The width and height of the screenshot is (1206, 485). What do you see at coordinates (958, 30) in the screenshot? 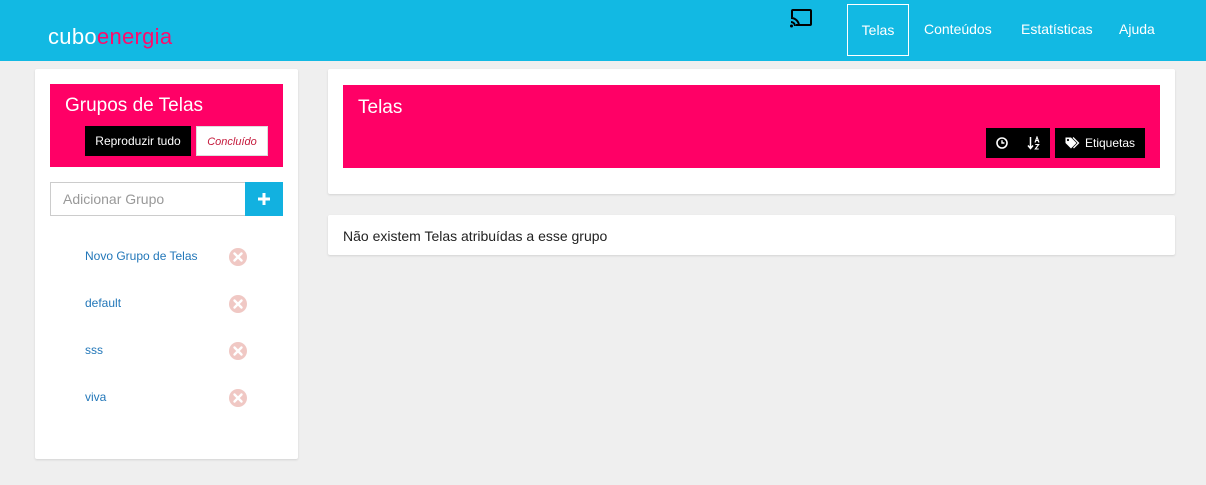
I see `nav-tab-conteudos: Conteúdos` at bounding box center [958, 30].